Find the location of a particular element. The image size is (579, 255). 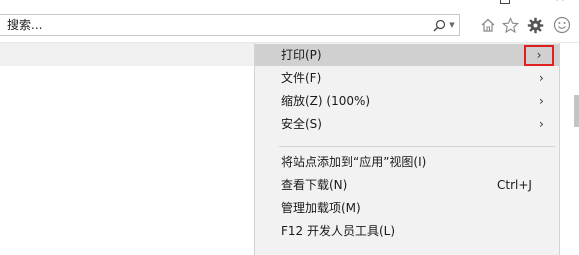

menu-item-f12-developer-tools: F12 开发人员工具(L) is located at coordinates (407, 231).